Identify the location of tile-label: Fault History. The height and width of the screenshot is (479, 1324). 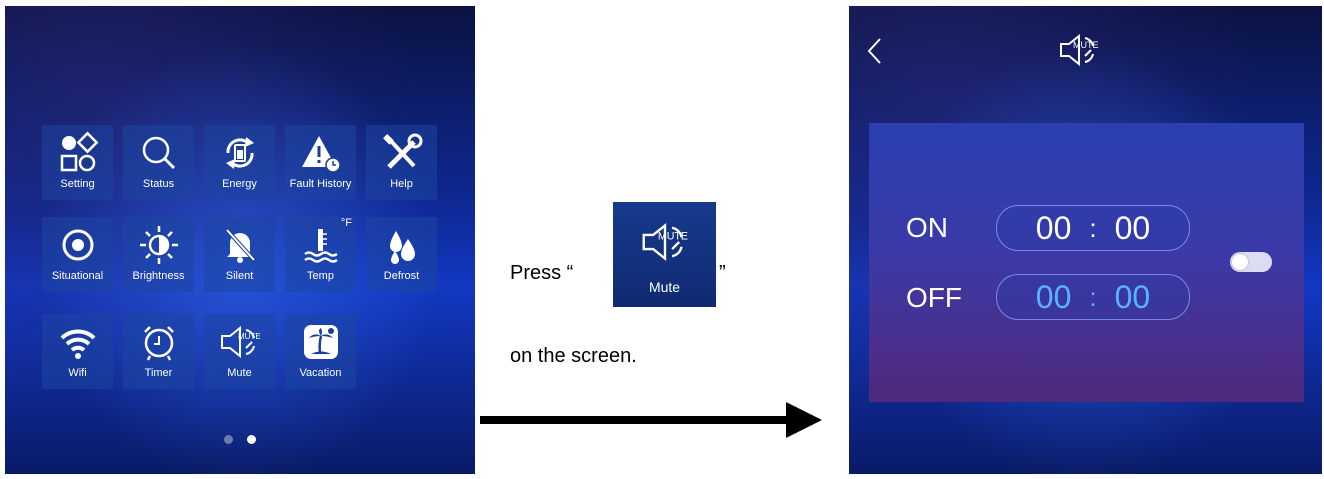
(320, 184).